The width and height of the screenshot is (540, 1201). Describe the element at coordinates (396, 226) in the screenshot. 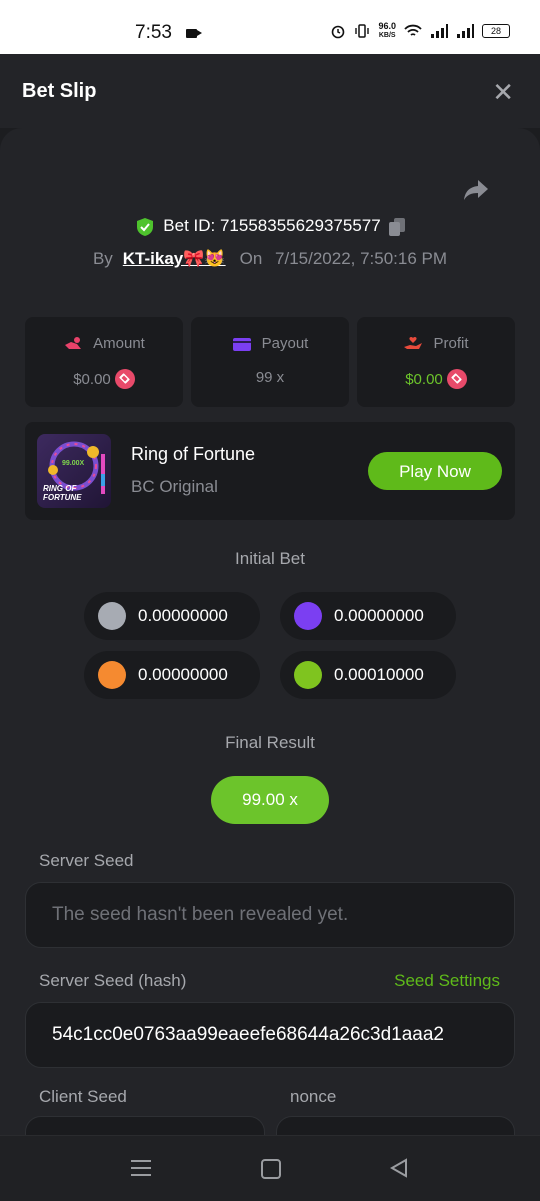

I see `copy-icon` at that location.